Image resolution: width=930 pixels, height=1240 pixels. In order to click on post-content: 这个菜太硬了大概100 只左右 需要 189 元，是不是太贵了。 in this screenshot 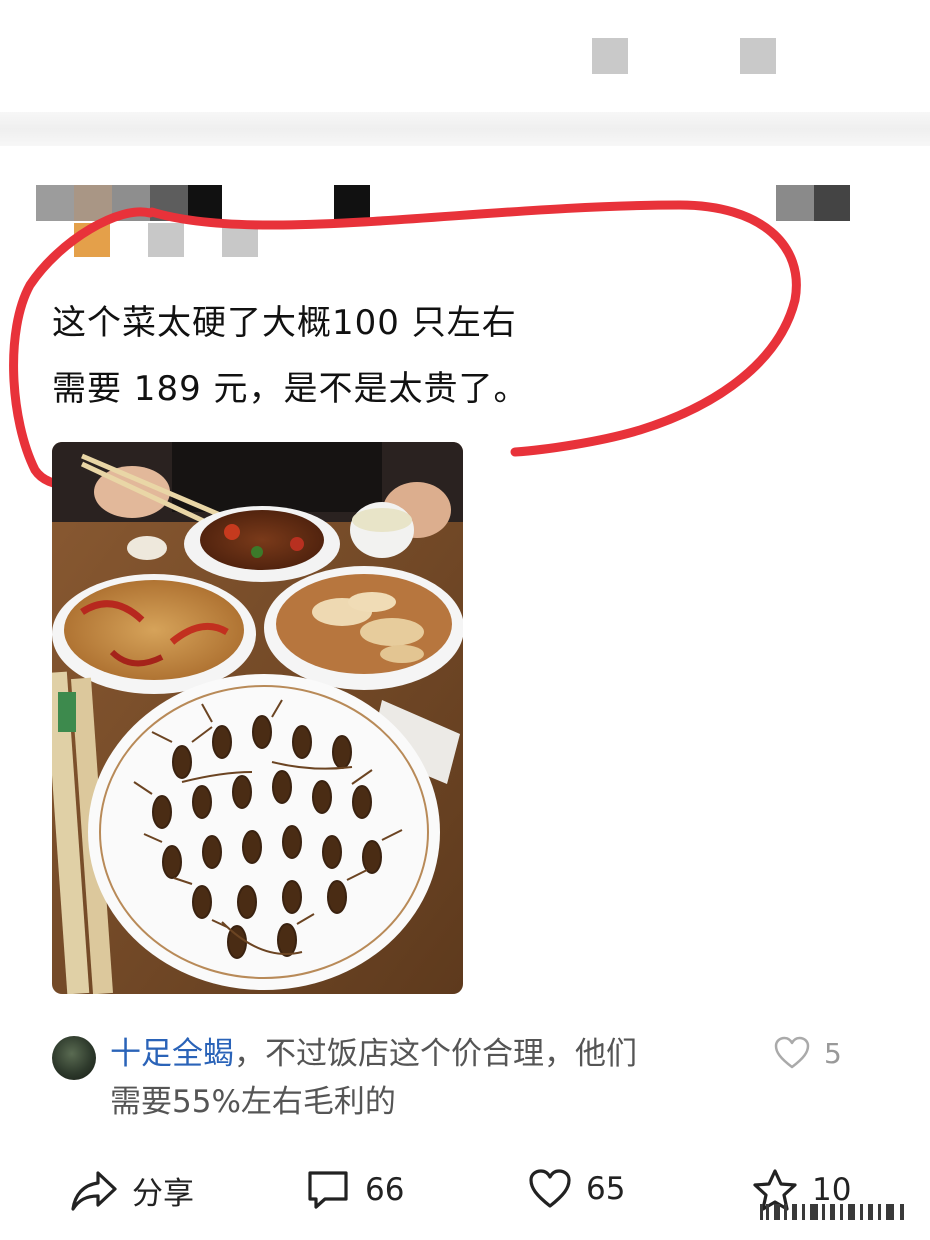, I will do `click(402, 356)`.